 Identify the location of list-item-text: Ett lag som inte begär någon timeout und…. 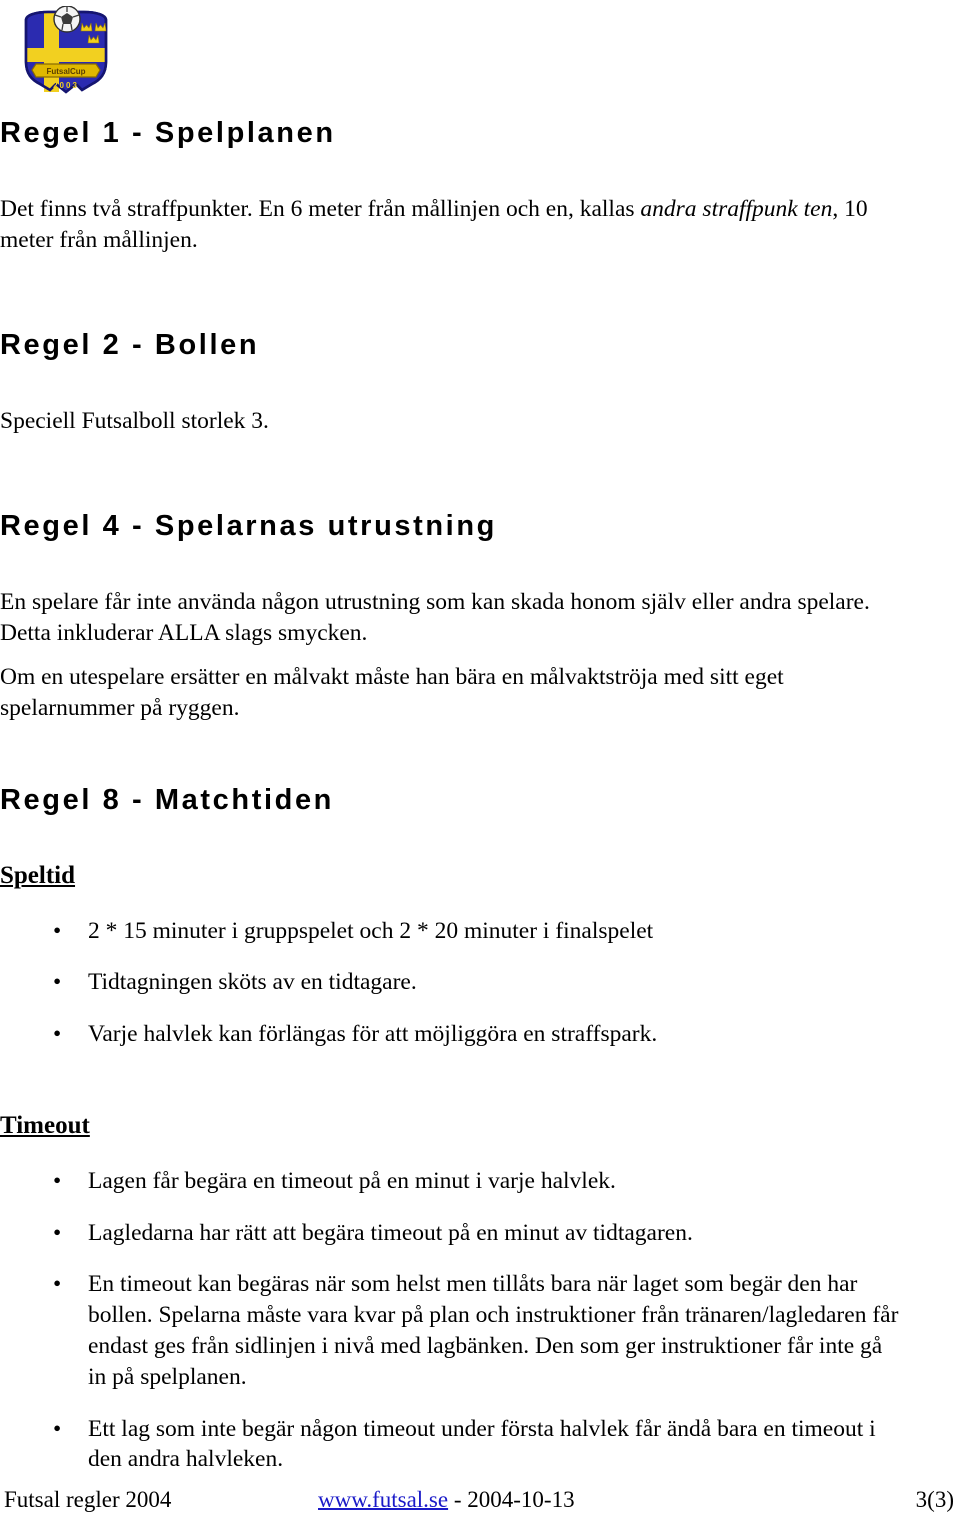
(482, 1444).